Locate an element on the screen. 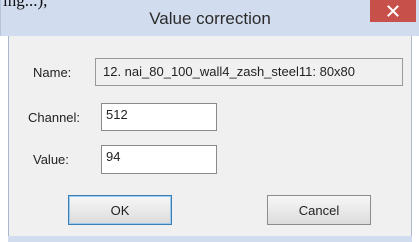 The width and height of the screenshot is (419, 242). cancel-button: Cancel is located at coordinates (319, 210).